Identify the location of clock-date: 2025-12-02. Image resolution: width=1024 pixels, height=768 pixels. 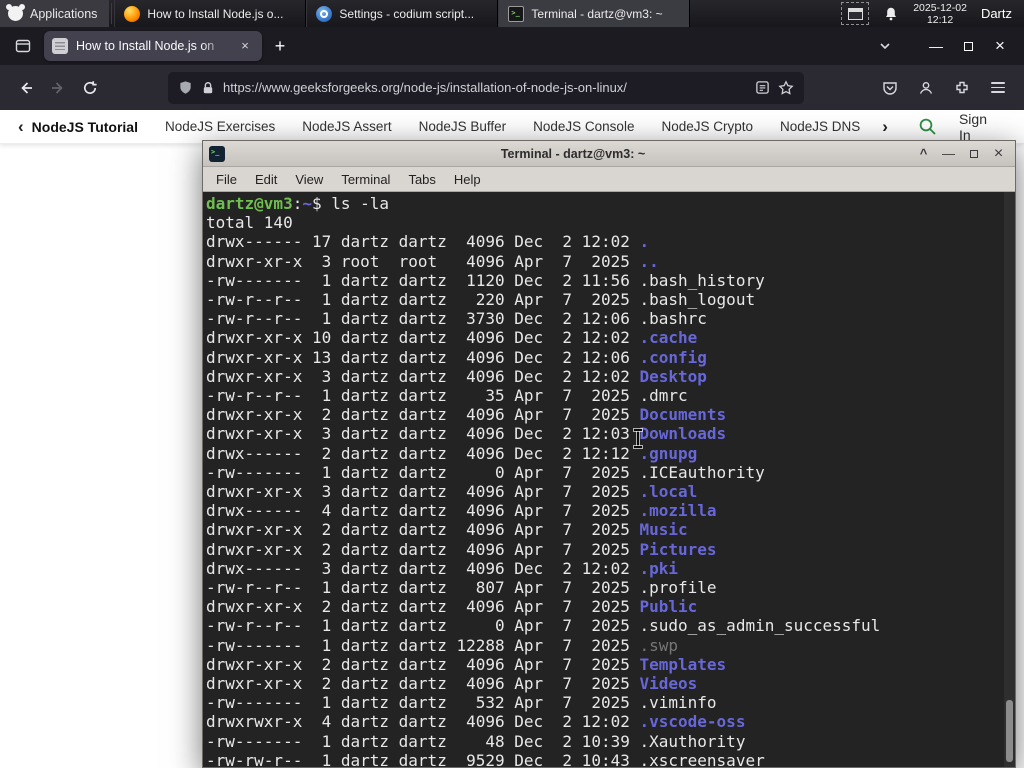
(940, 7).